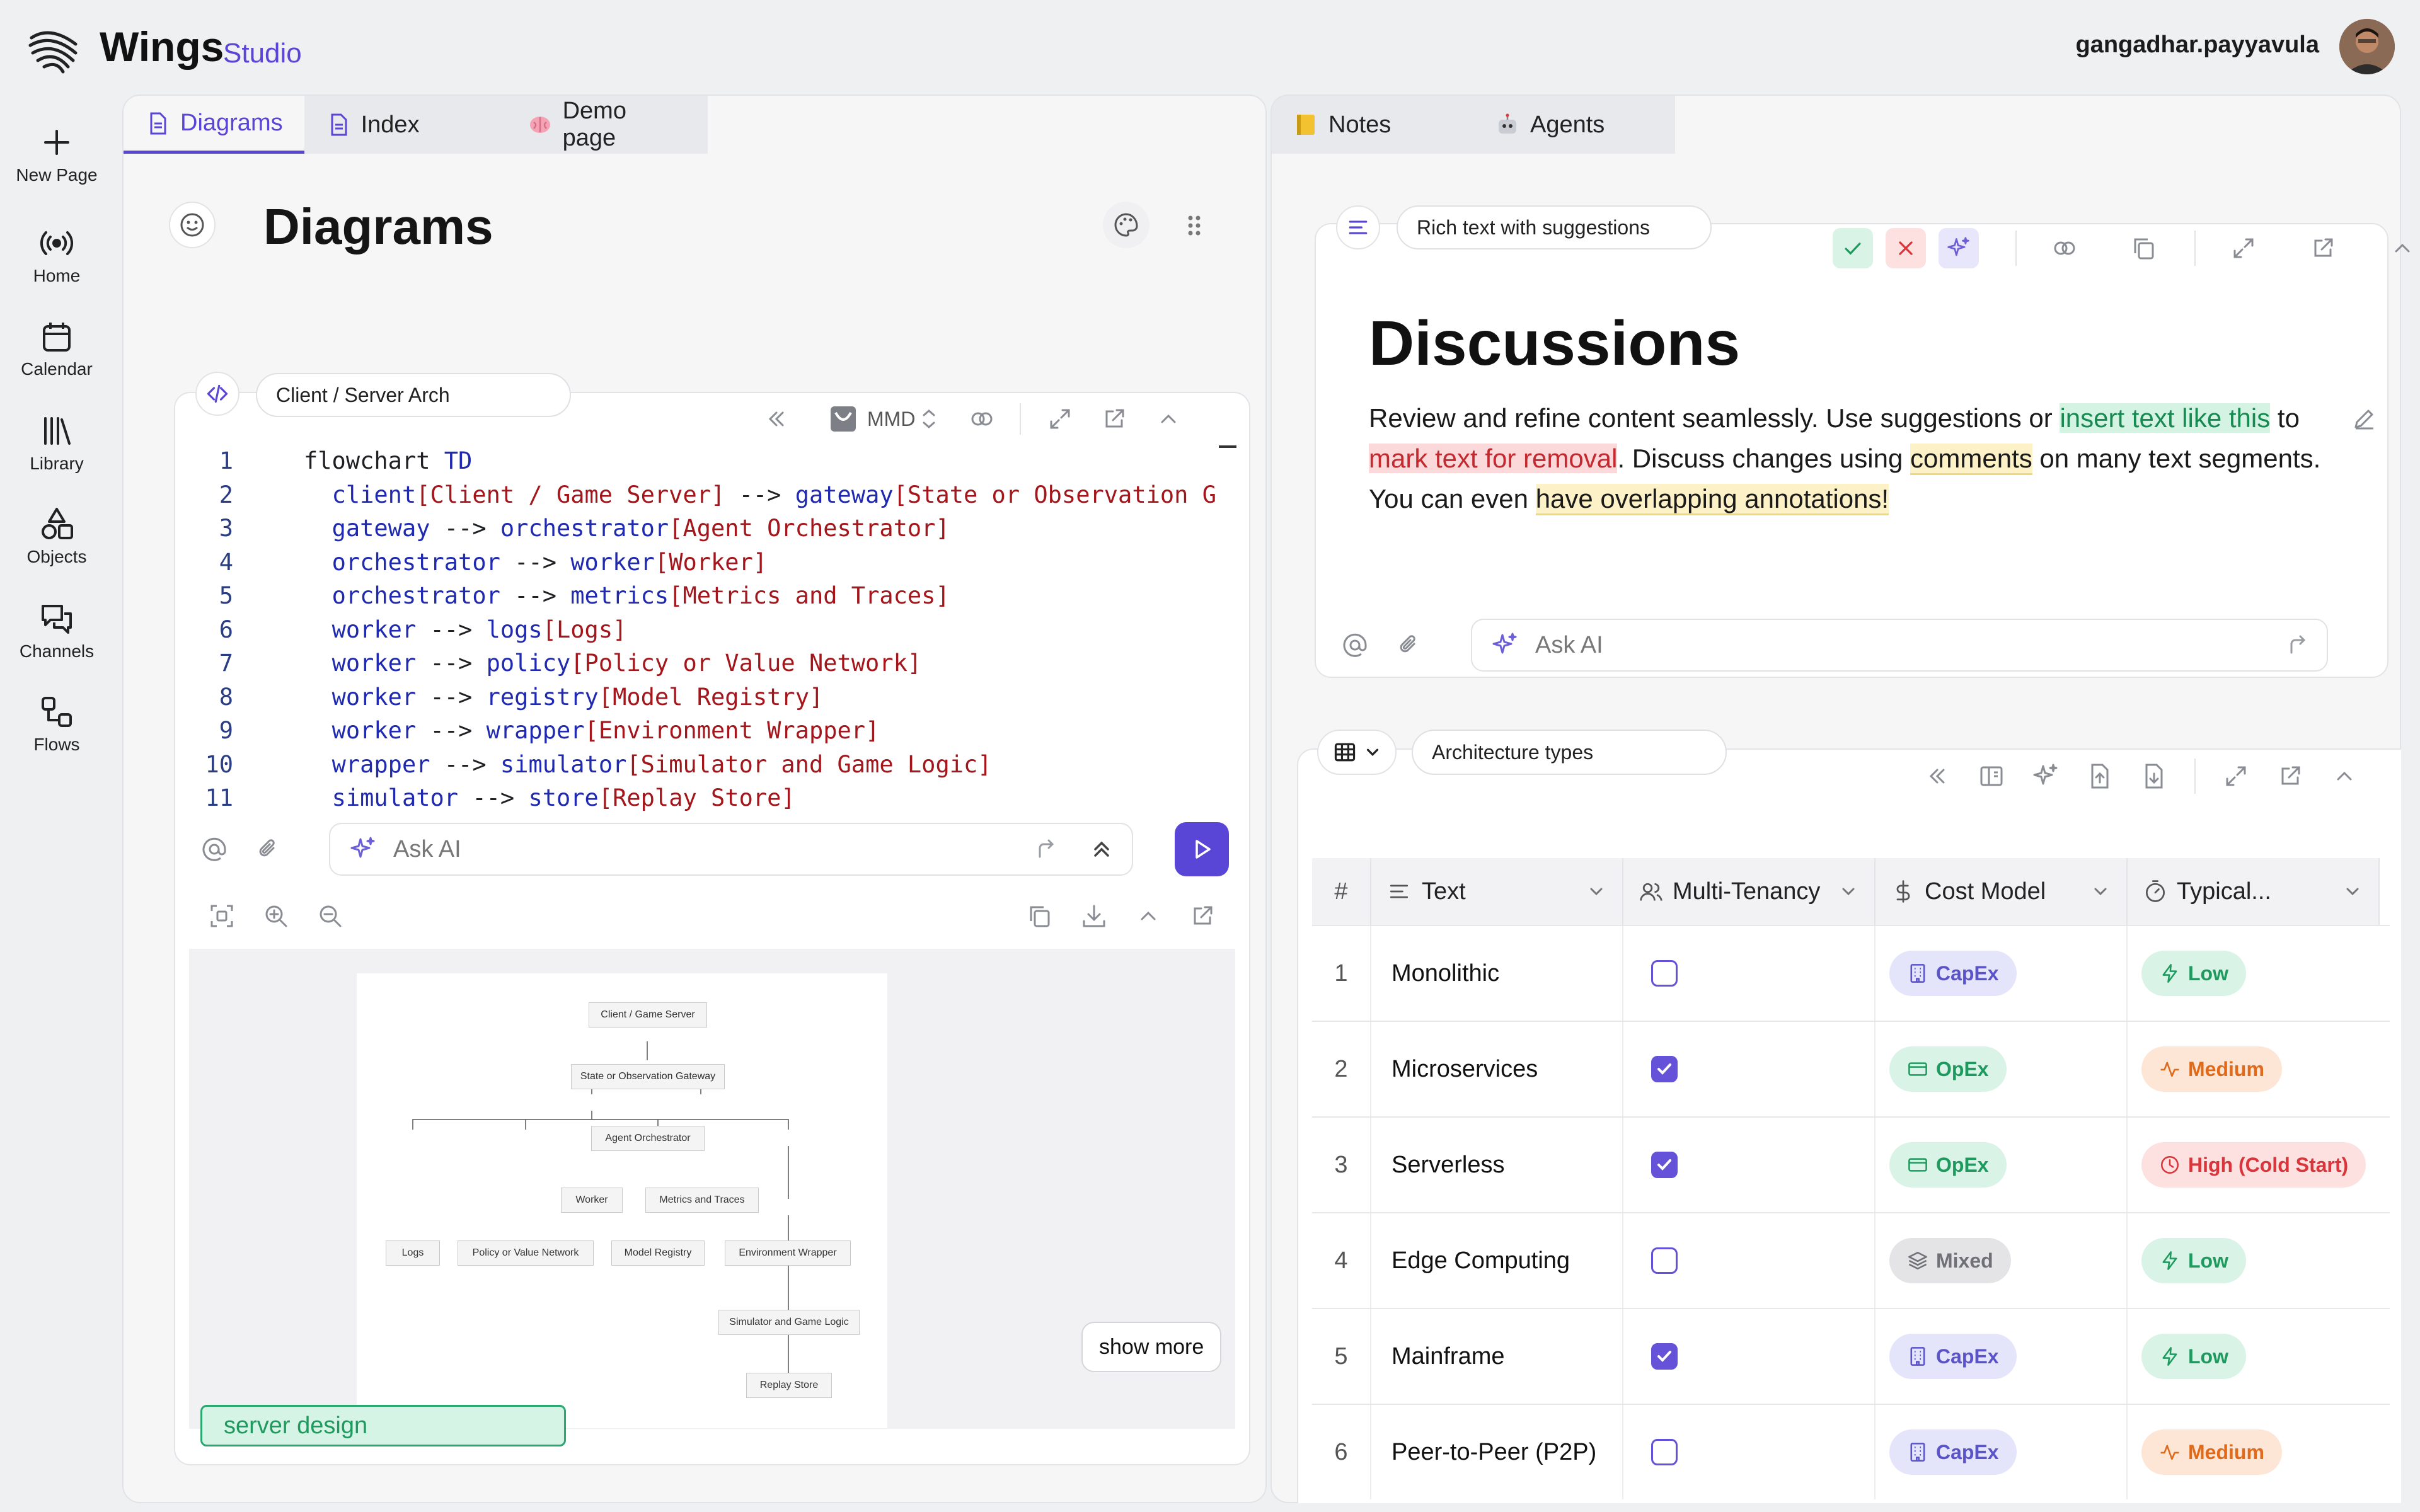 Image resolution: width=2420 pixels, height=1512 pixels. I want to click on collapse-left-icon, so click(777, 419).